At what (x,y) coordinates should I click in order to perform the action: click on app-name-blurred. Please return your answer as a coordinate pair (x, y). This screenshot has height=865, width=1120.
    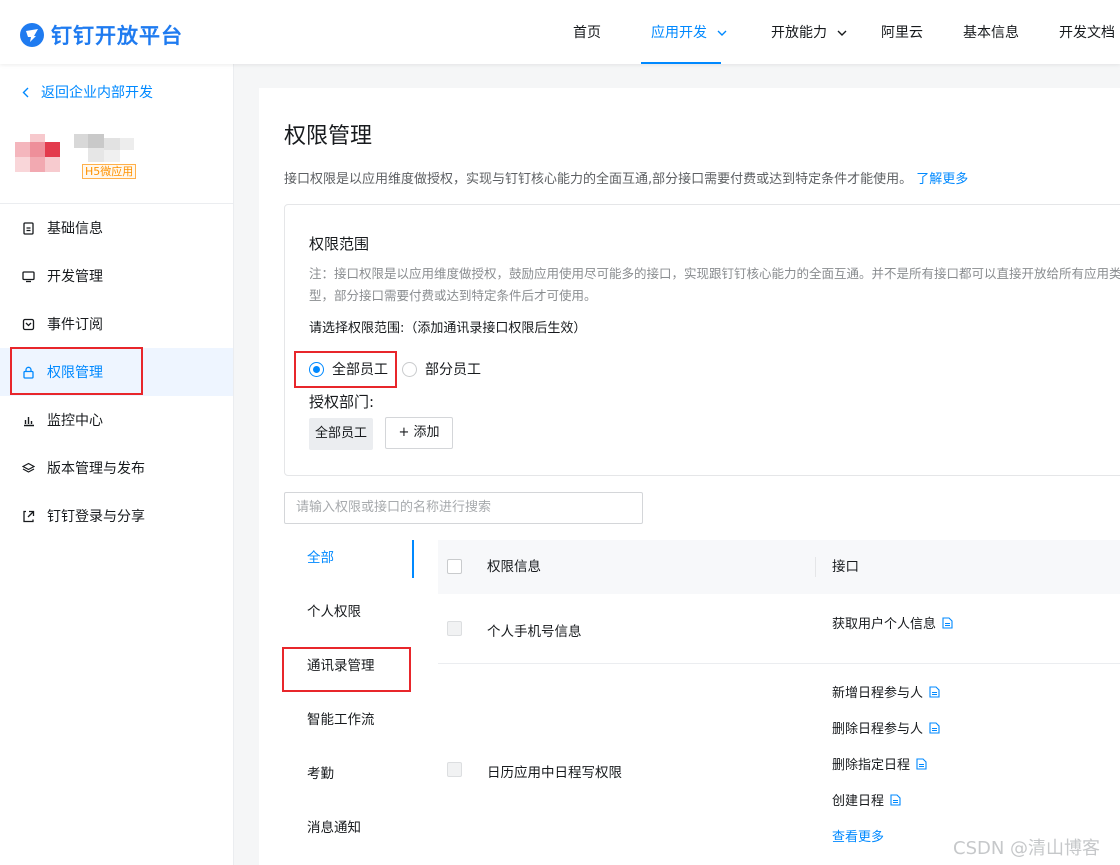
    Looking at the image, I should click on (105, 149).